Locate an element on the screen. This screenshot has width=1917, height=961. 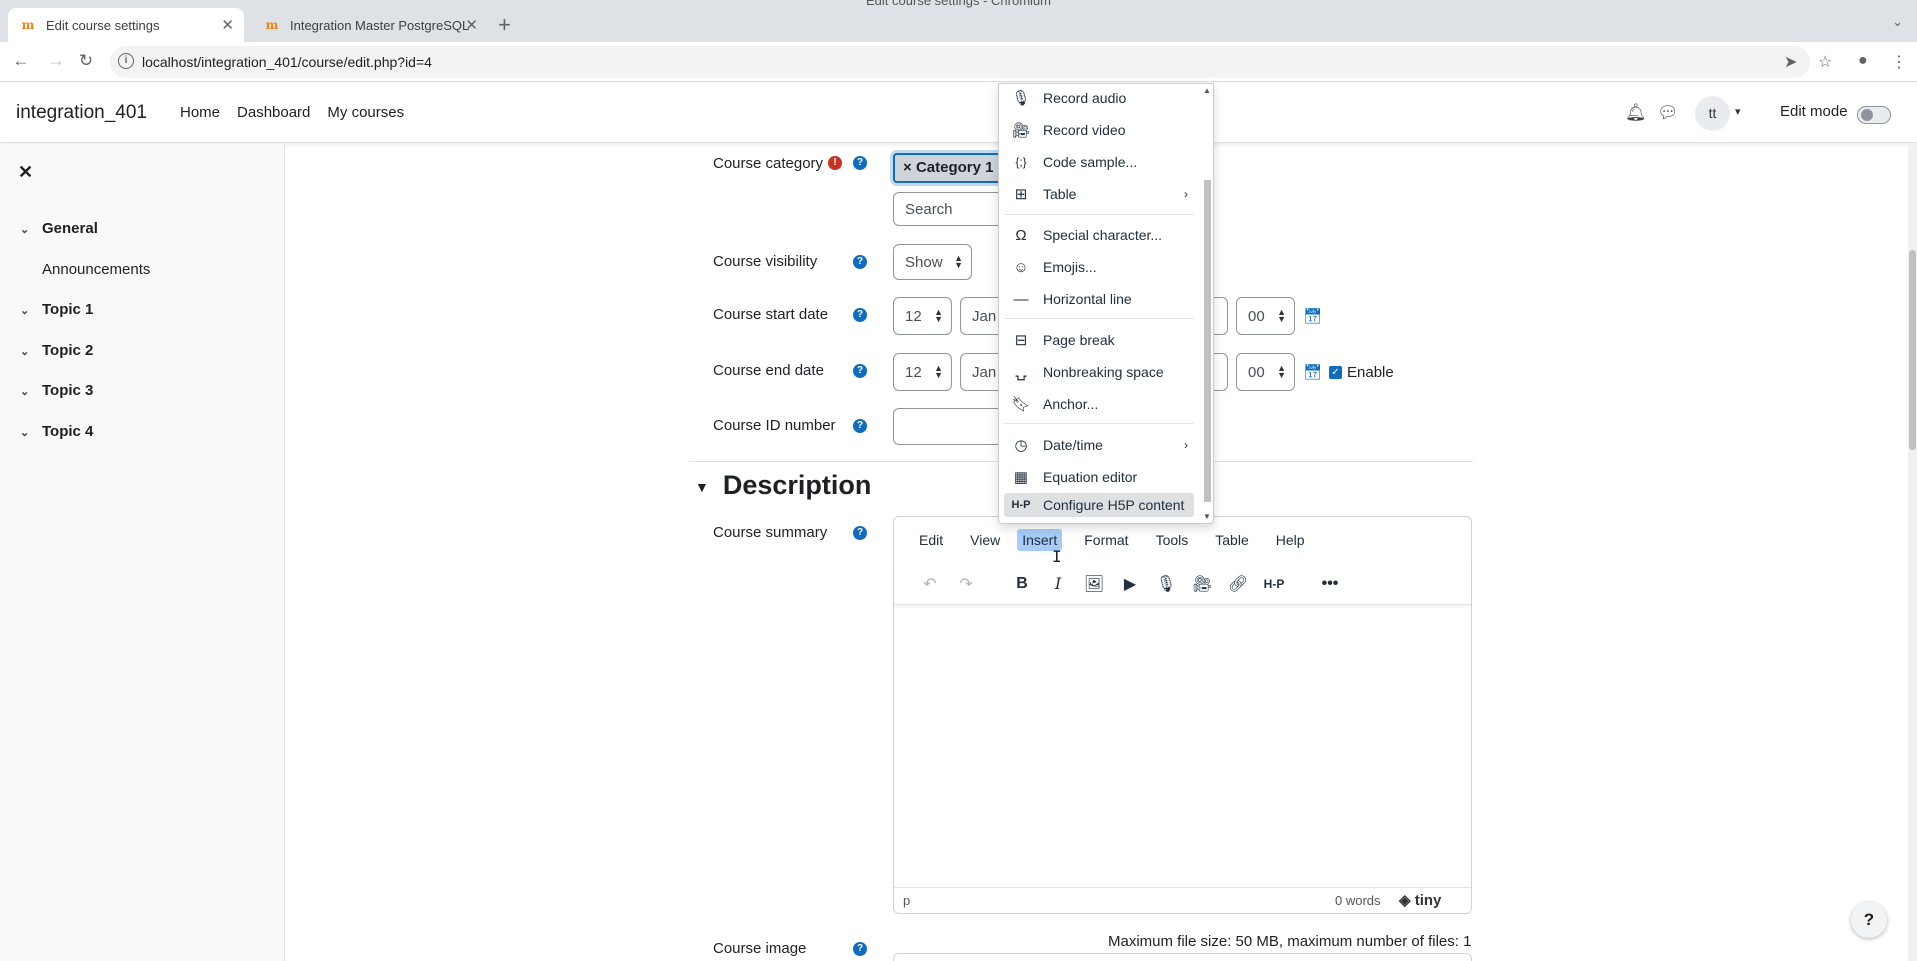
menu-tools: Tools is located at coordinates (1172, 540).